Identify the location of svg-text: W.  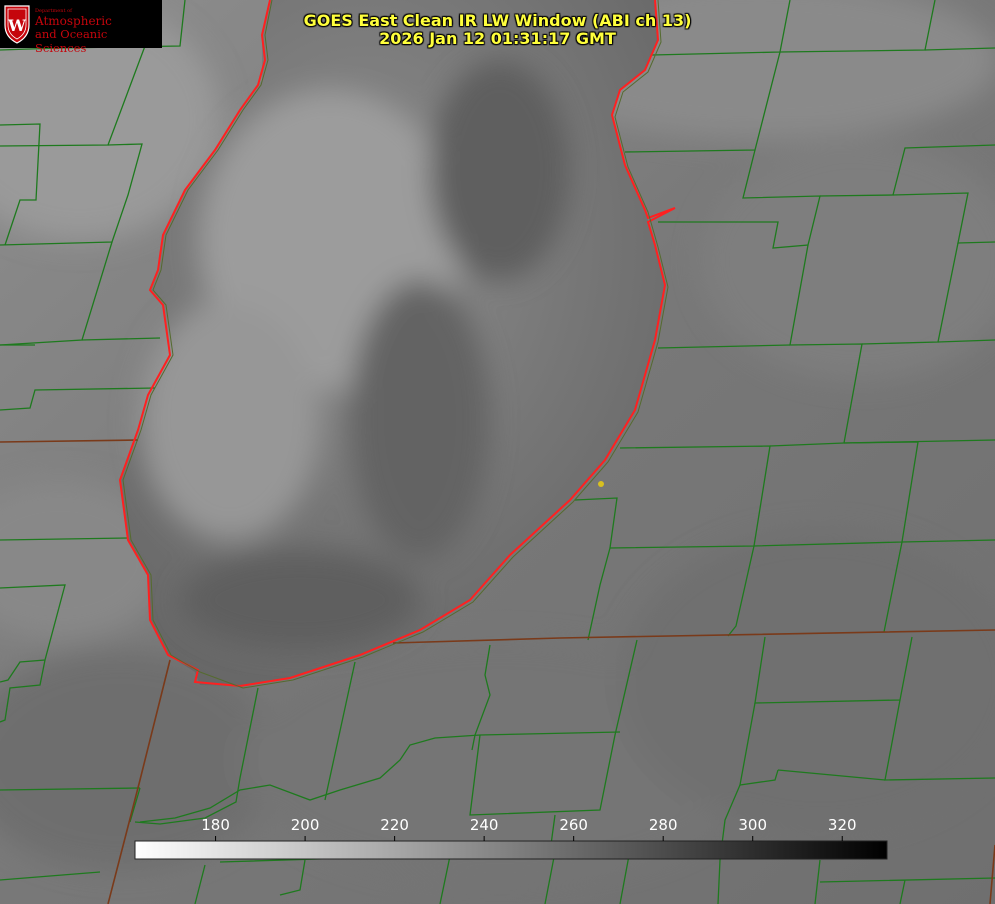
(17, 25).